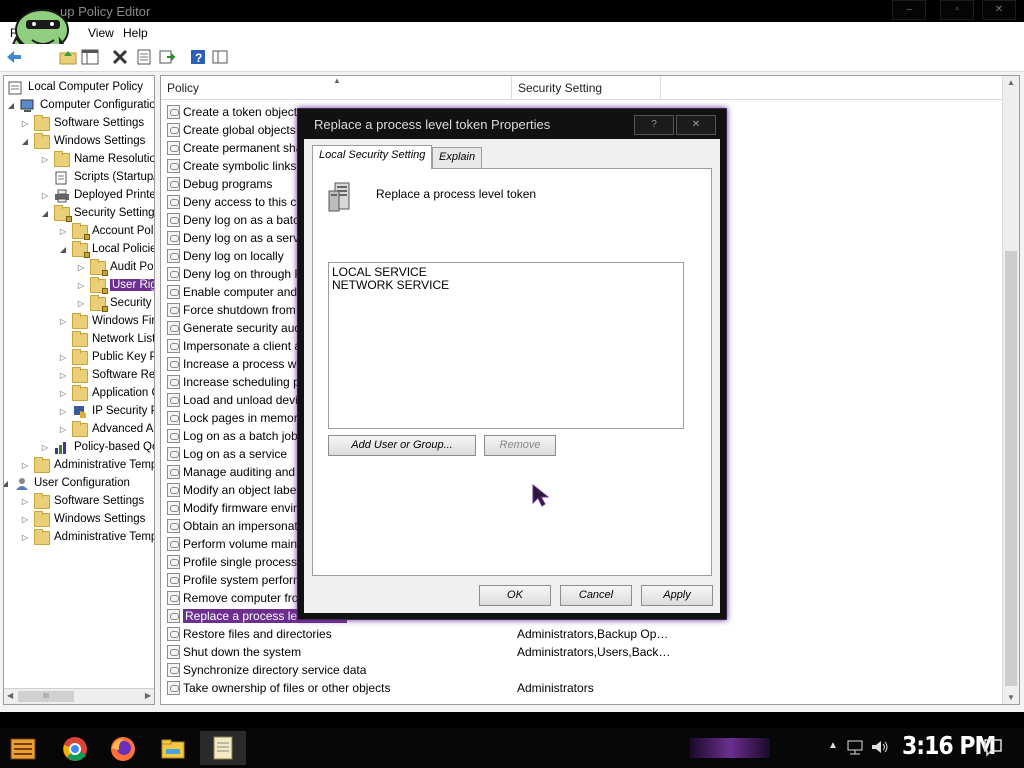 This screenshot has height=768, width=1024. I want to click on back-icon, so click(14, 57).